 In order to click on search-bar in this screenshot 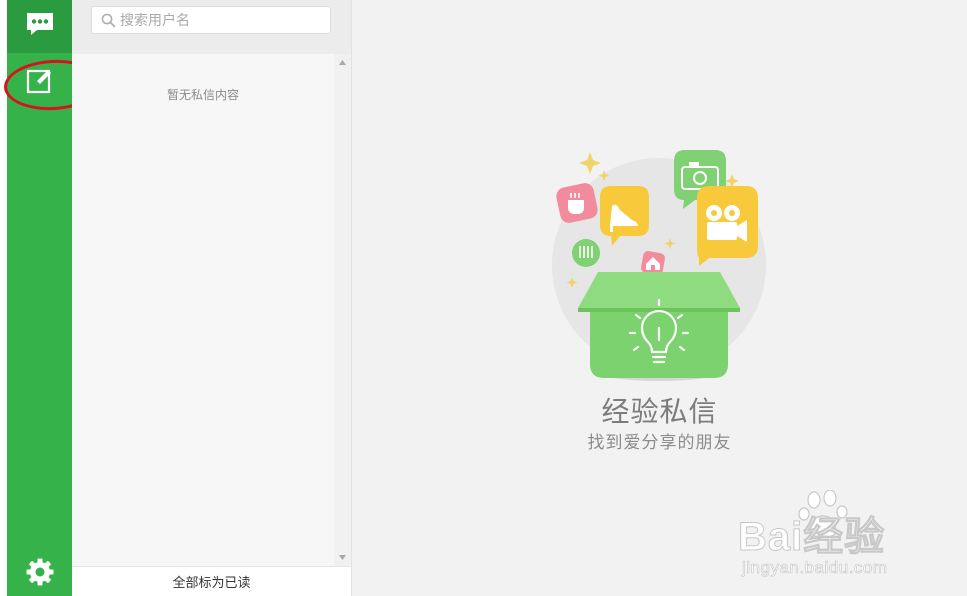, I will do `click(211, 27)`.